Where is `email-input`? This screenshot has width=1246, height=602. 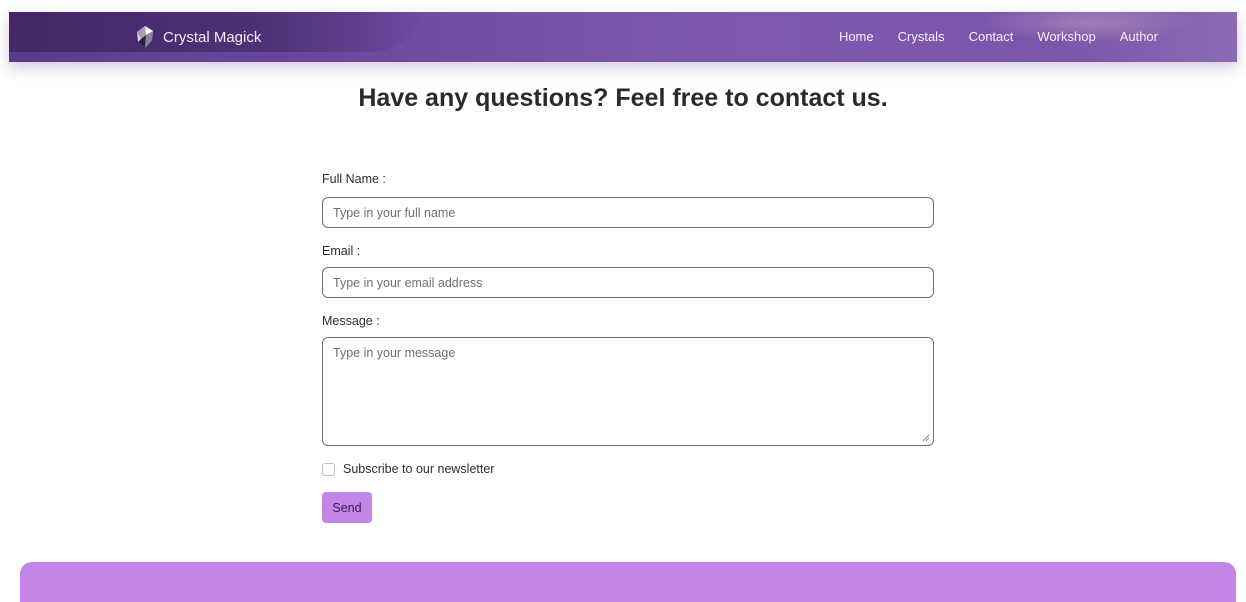 email-input is located at coordinates (628, 282).